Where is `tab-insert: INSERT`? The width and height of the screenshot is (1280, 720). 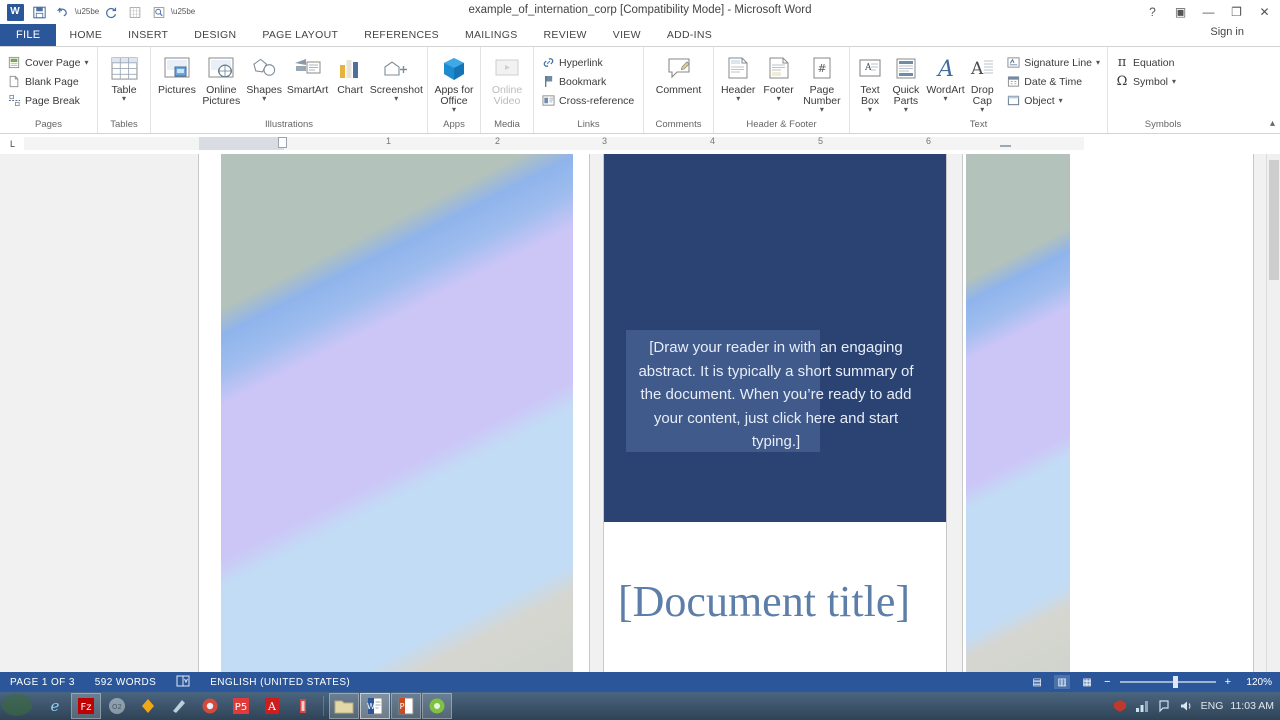 tab-insert: INSERT is located at coordinates (148, 35).